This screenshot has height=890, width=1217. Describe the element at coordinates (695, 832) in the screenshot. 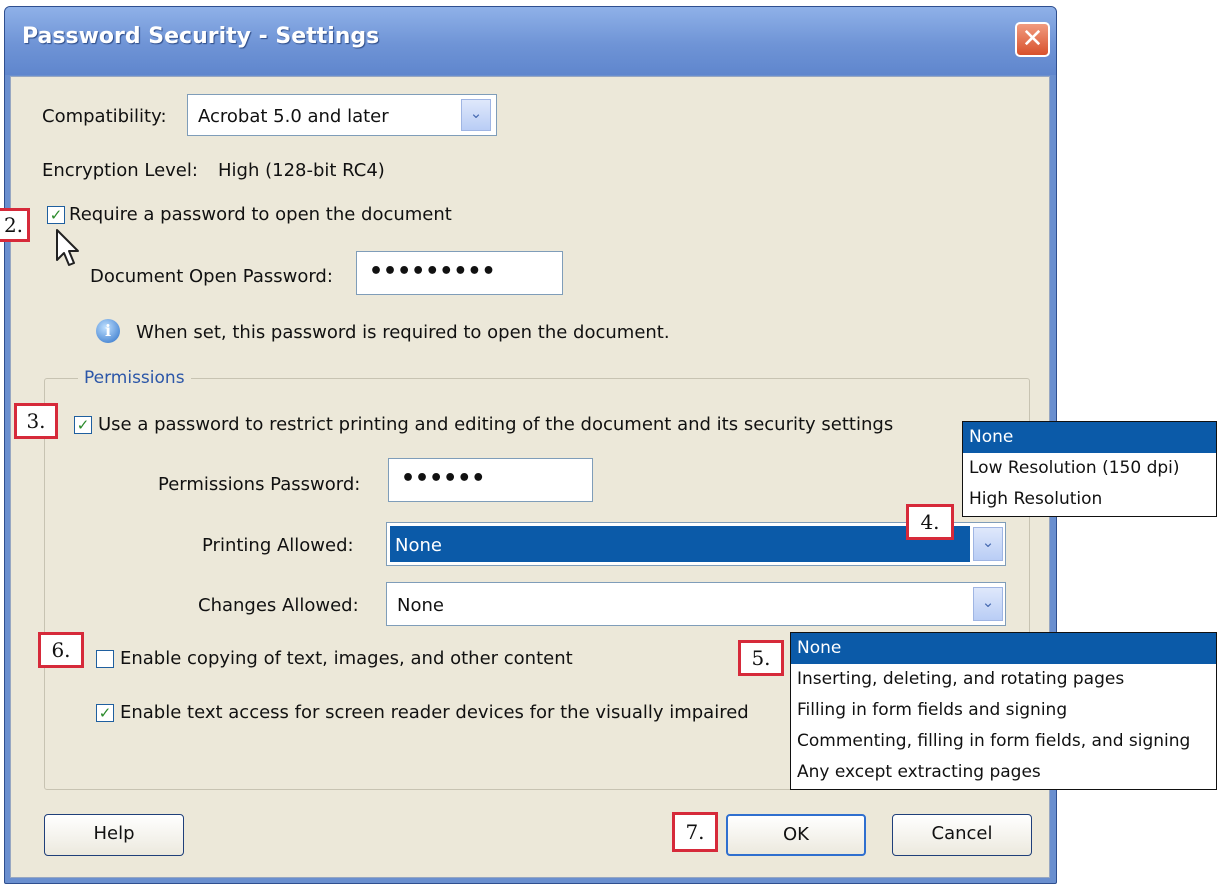

I see `callout-step-7: 7.` at that location.